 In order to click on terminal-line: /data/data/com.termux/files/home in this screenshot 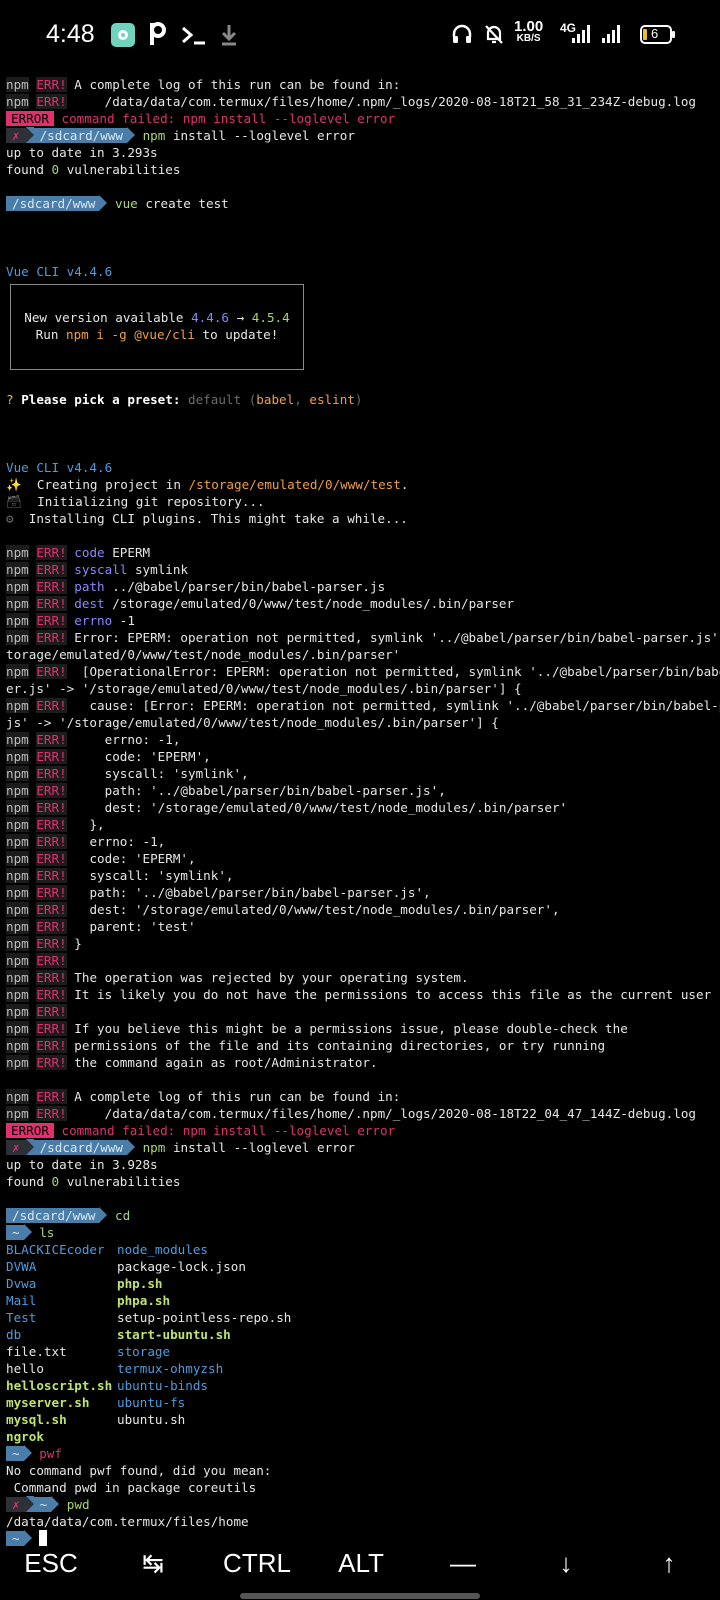, I will do `click(127, 1521)`.